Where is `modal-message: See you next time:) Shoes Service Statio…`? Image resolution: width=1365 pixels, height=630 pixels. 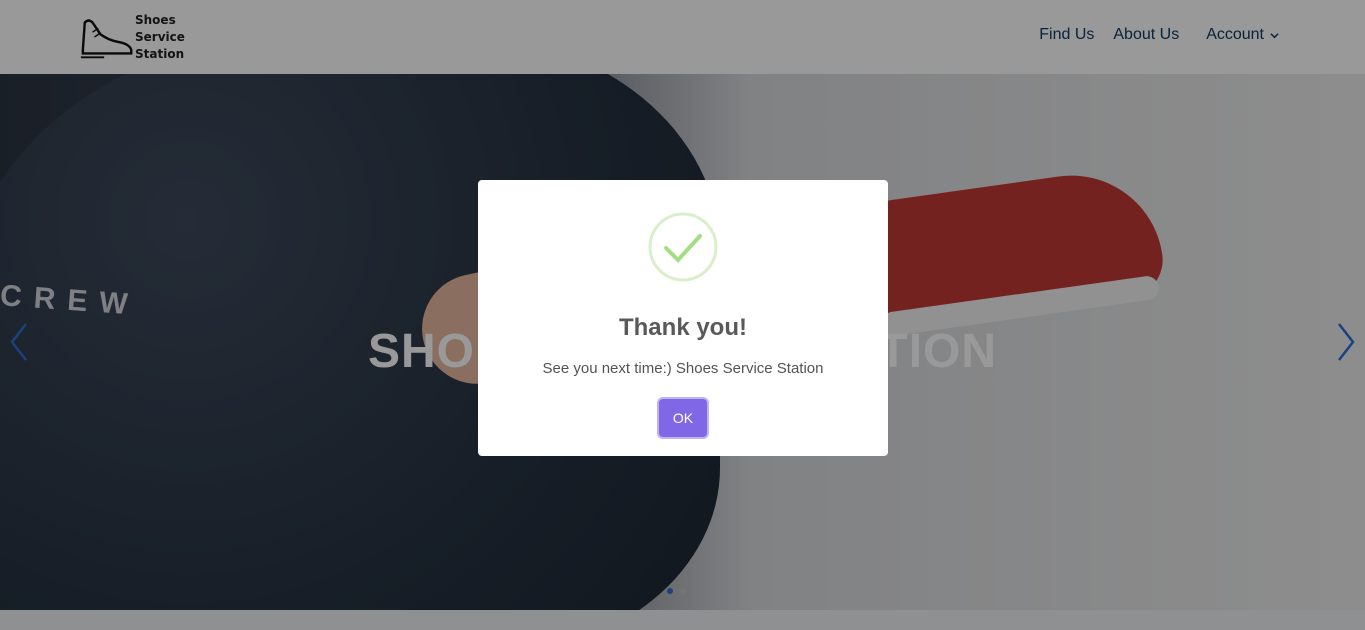
modal-message: See you next time:) Shoes Service Statio… is located at coordinates (683, 368).